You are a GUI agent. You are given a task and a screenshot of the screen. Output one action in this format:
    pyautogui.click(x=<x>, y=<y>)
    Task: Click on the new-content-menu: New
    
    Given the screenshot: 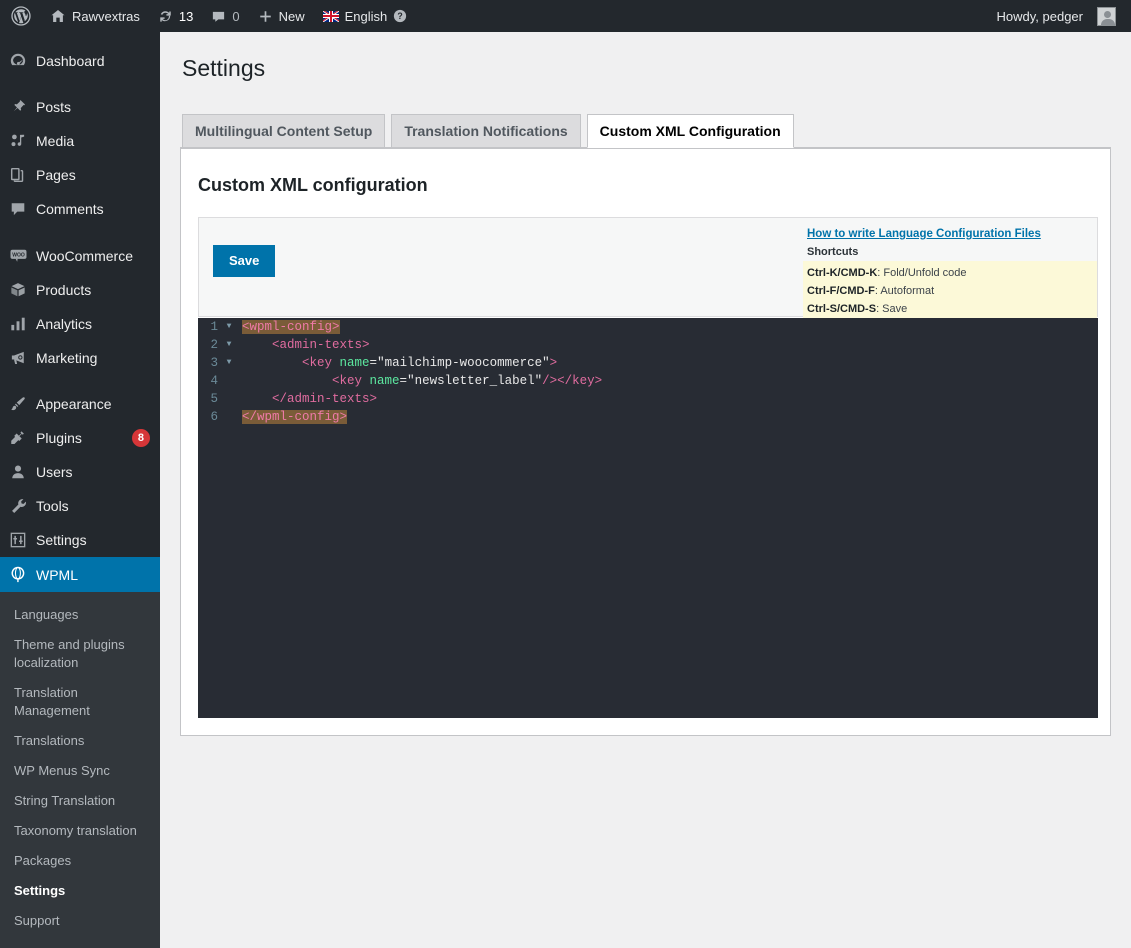 What is the action you would take?
    pyautogui.click(x=281, y=16)
    